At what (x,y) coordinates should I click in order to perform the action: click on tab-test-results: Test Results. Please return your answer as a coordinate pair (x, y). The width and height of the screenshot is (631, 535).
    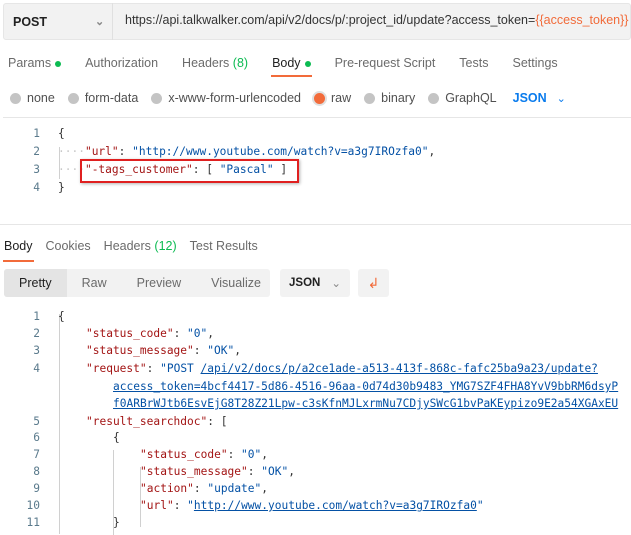
    Looking at the image, I should click on (224, 246).